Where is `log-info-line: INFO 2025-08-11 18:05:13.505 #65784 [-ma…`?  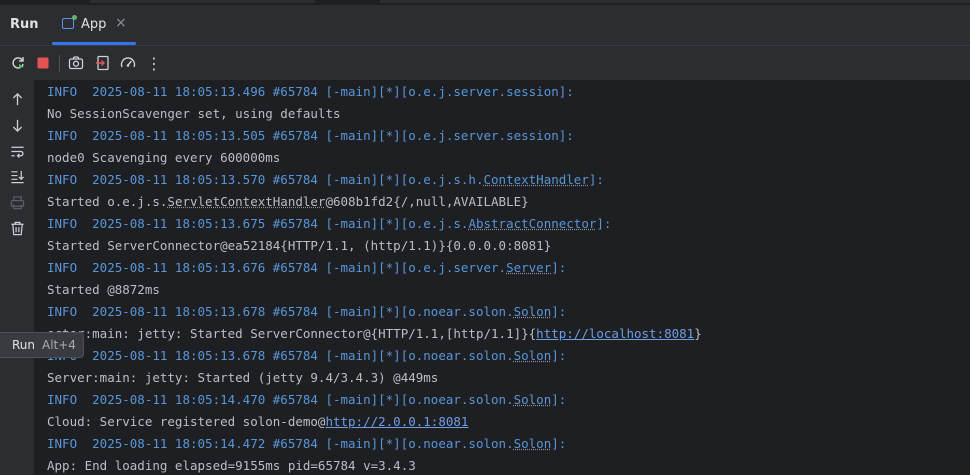
log-info-line: INFO 2025-08-11 18:05:13.505 #65784 [-ma… is located at coordinates (310, 135).